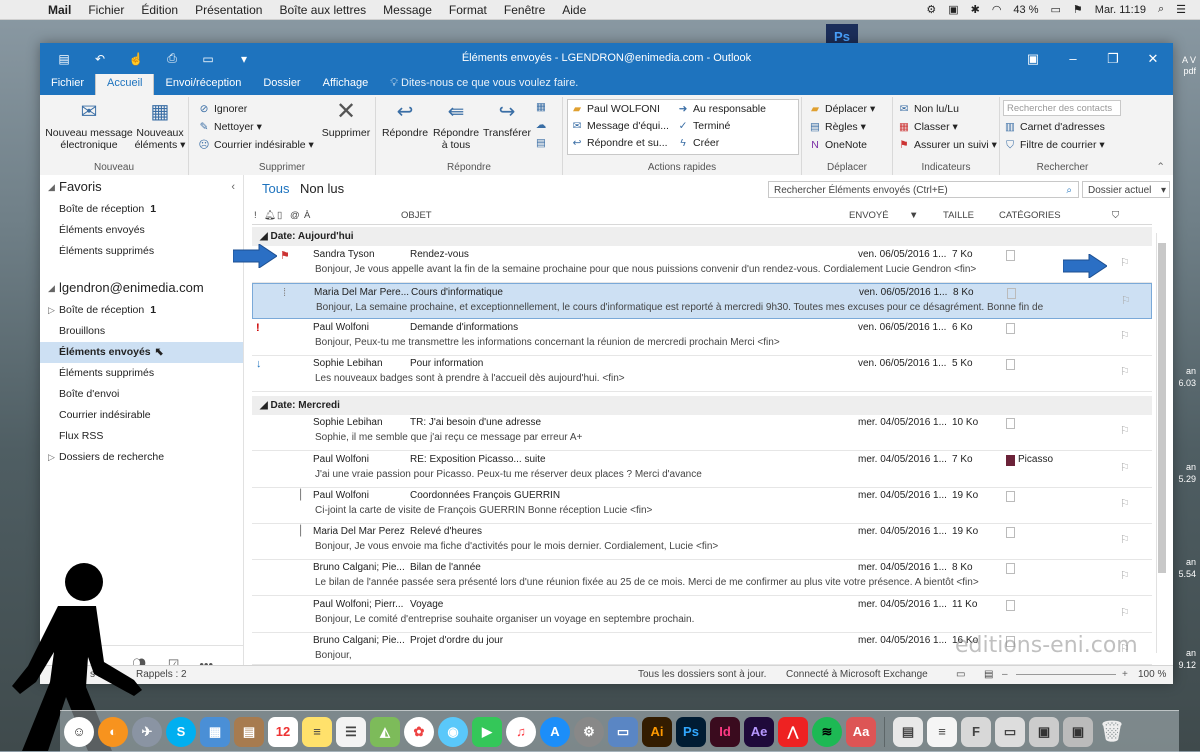  Describe the element at coordinates (484, 84) in the screenshot. I see `tell-me-search: 💡︎ Dites-nous ce que vous voulez faire.` at that location.